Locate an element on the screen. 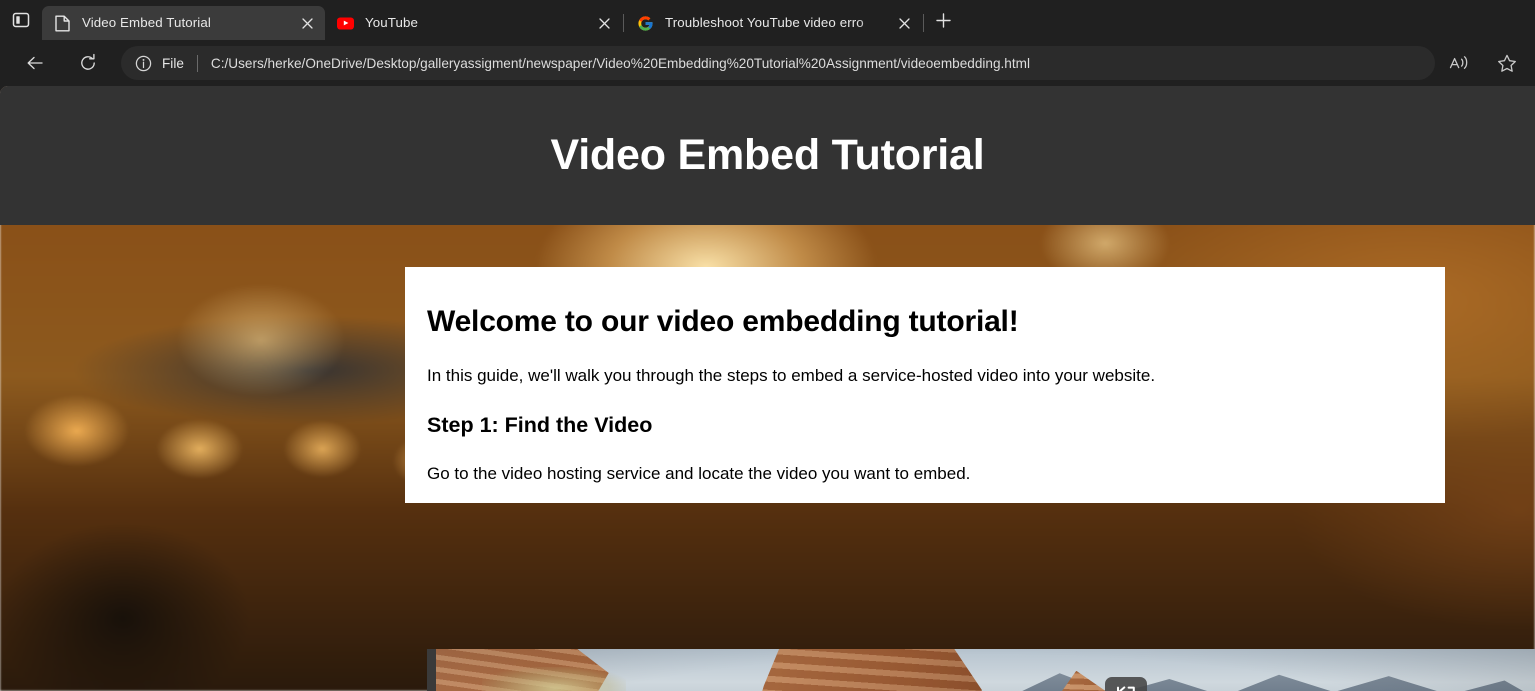 Image resolution: width=1535 pixels, height=691 pixels. step-1-heading: Step 1: Find the Video is located at coordinates (540, 424).